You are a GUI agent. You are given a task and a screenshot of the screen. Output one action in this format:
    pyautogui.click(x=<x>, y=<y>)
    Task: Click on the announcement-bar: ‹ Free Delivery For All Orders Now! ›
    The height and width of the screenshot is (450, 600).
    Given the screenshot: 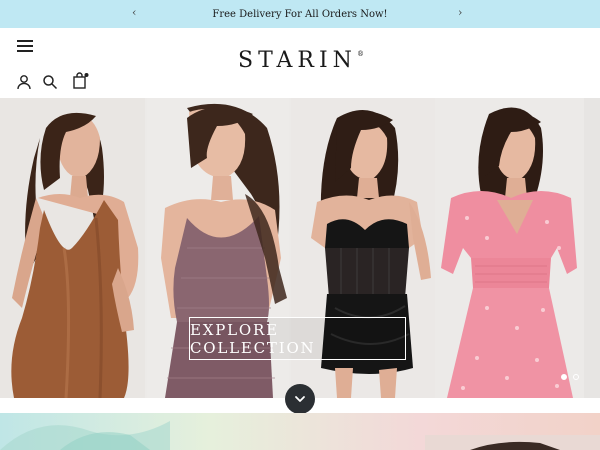 What is the action you would take?
    pyautogui.click(x=300, y=14)
    